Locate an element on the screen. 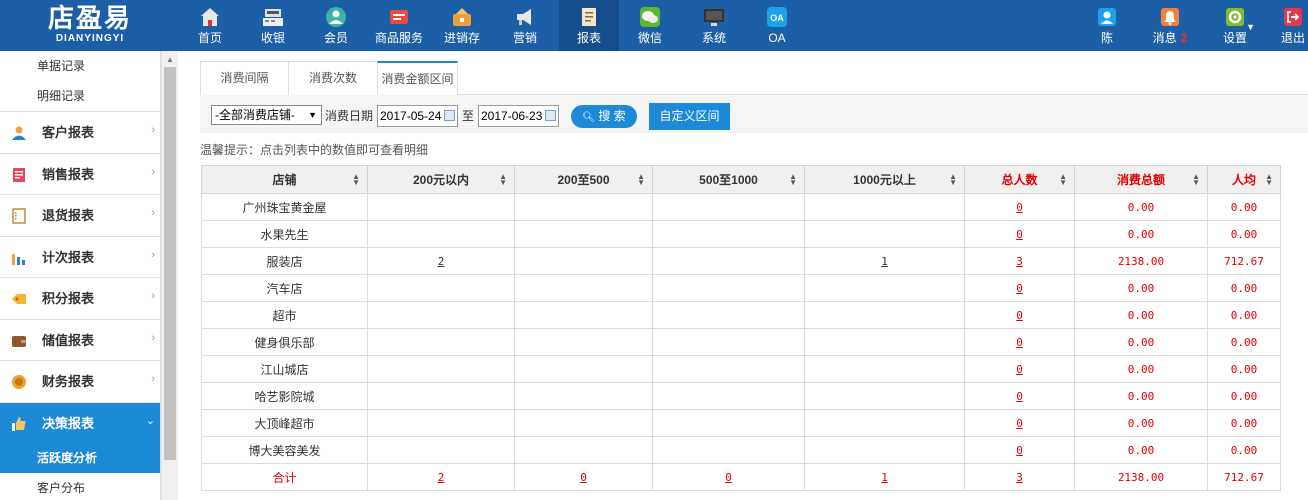  hint-text: 温馨提示：点击列表中的数值即可查看明细 is located at coordinates (314, 150).